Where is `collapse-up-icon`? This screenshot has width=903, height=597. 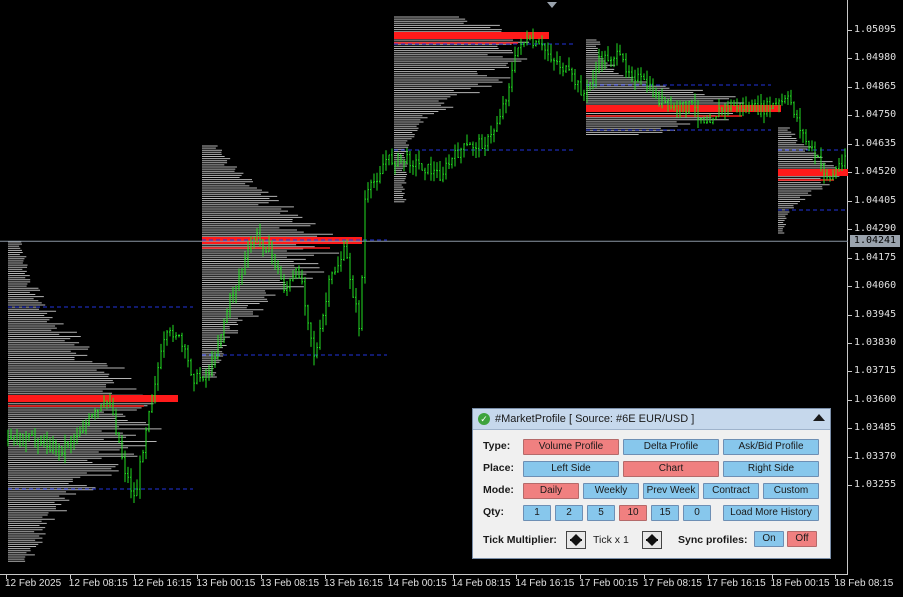
collapse-up-icon is located at coordinates (819, 417).